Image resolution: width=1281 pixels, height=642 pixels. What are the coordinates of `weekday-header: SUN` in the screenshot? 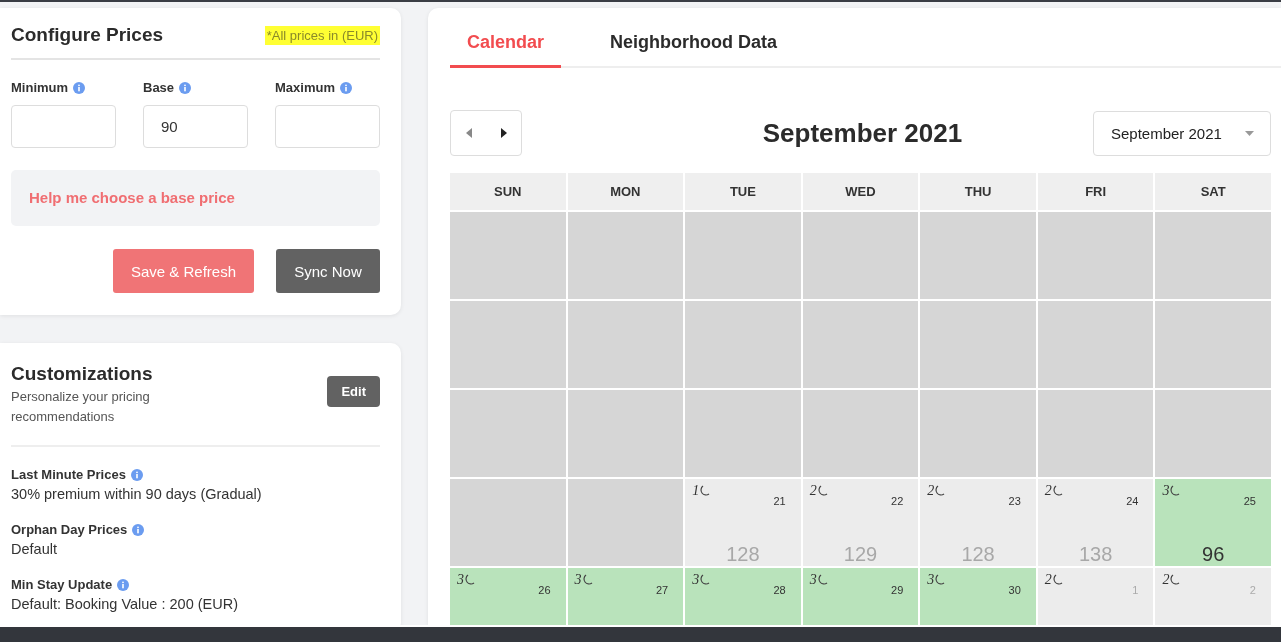 It's located at (508, 191).